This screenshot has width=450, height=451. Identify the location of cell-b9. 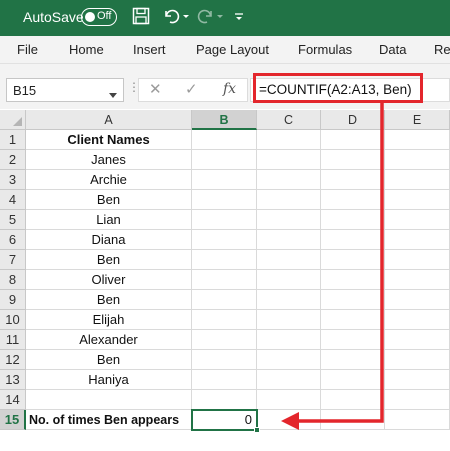
(224, 300).